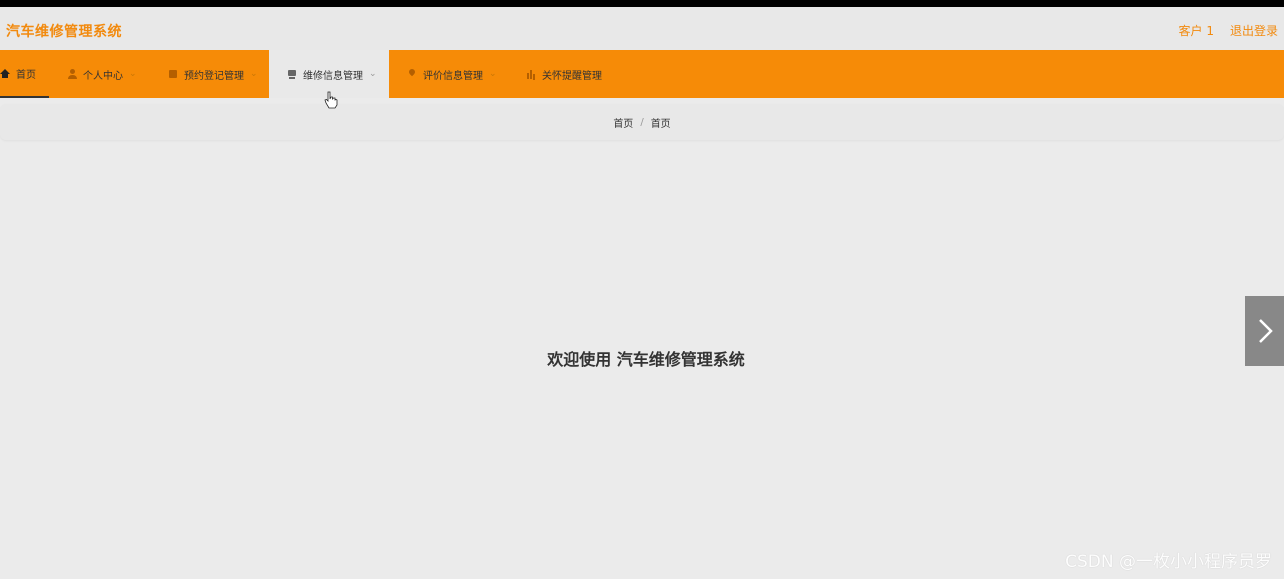 This screenshot has height=579, width=1284. I want to click on nav-item-label: 预约登记管理, so click(214, 76).